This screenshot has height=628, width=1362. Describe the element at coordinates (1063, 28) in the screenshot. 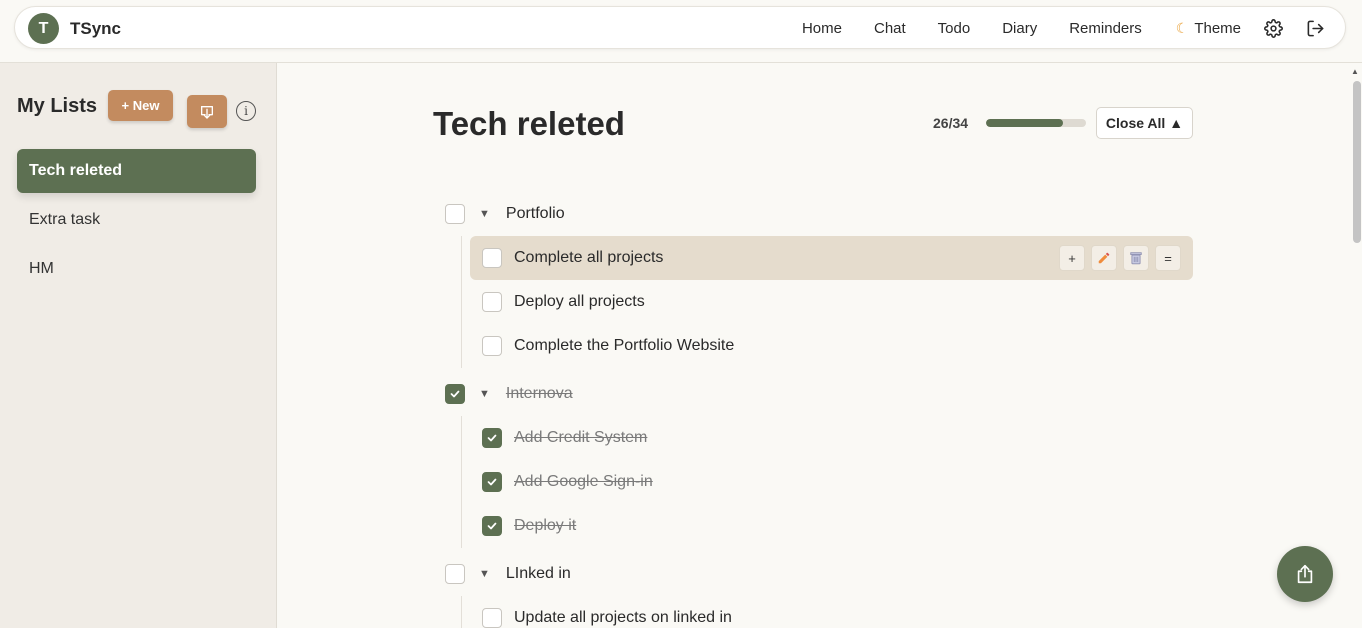

I see `nav-links: Home Chat Todo Diary Reminders ☾ Theme` at that location.